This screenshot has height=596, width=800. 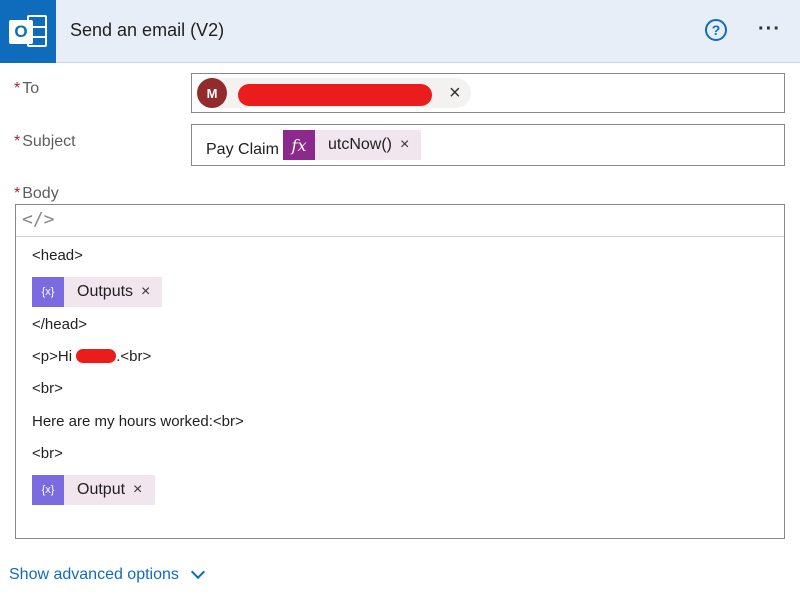 I want to click on output-token: {x} Output ×, so click(x=93, y=490).